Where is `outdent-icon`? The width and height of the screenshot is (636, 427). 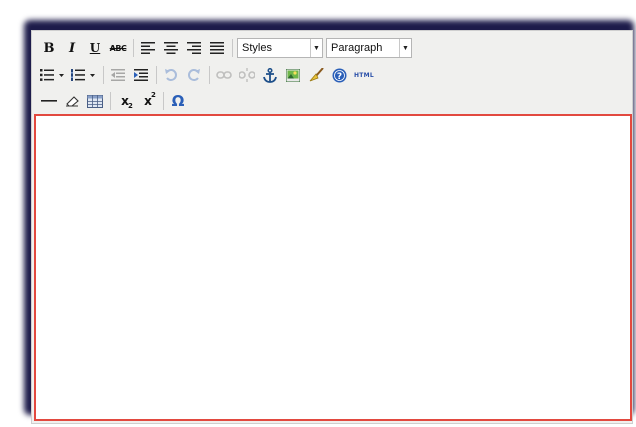
outdent-icon is located at coordinates (118, 75).